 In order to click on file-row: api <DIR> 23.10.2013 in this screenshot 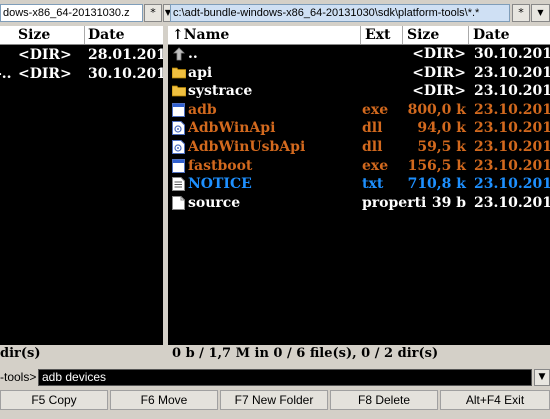, I will do `click(359, 73)`.